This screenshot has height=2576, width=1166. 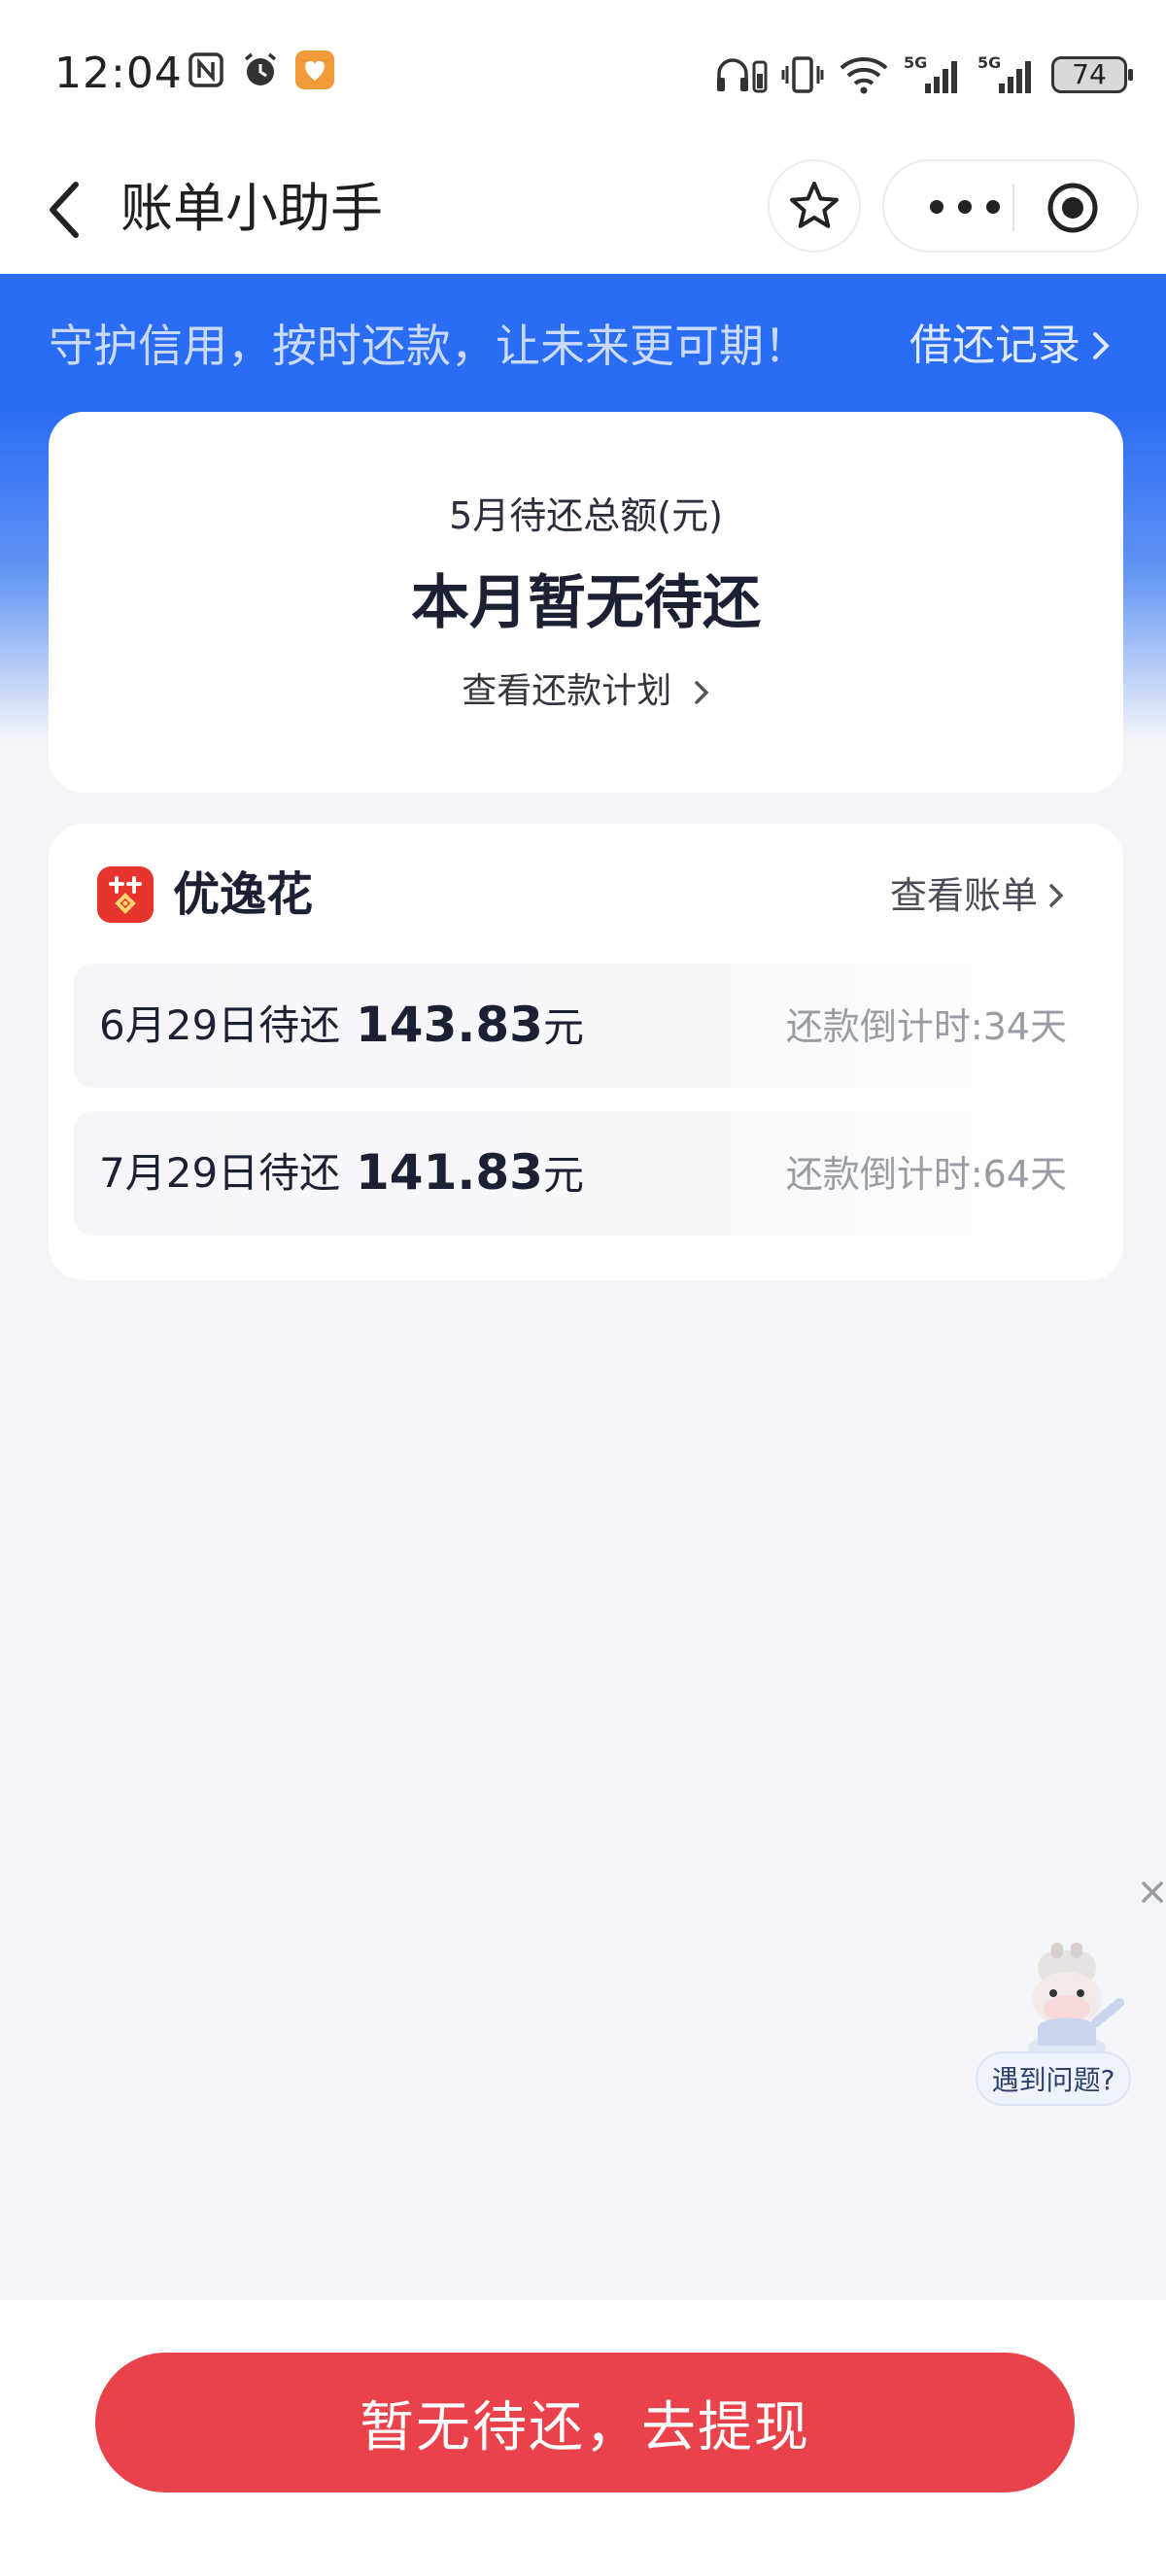 I want to click on battery-level: 74, so click(x=1089, y=74).